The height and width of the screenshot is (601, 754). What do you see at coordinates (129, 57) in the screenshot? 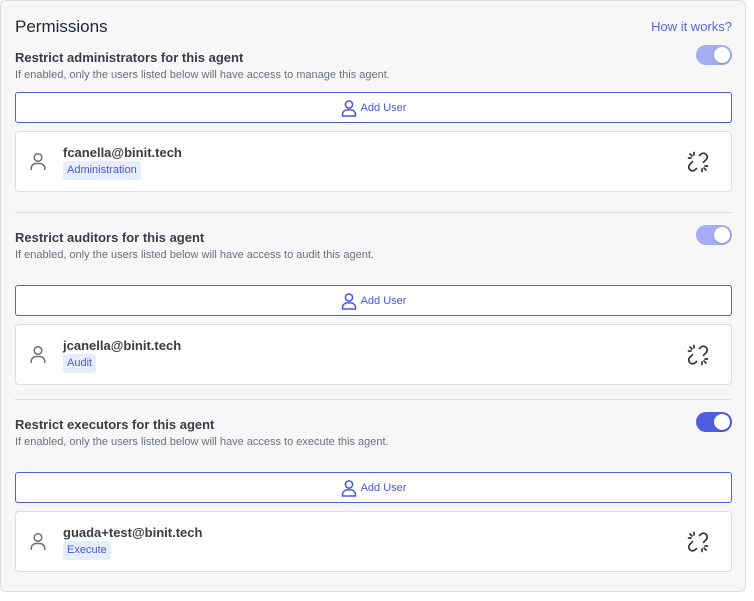
I see `section-title: Restrict administrators for this agent` at bounding box center [129, 57].